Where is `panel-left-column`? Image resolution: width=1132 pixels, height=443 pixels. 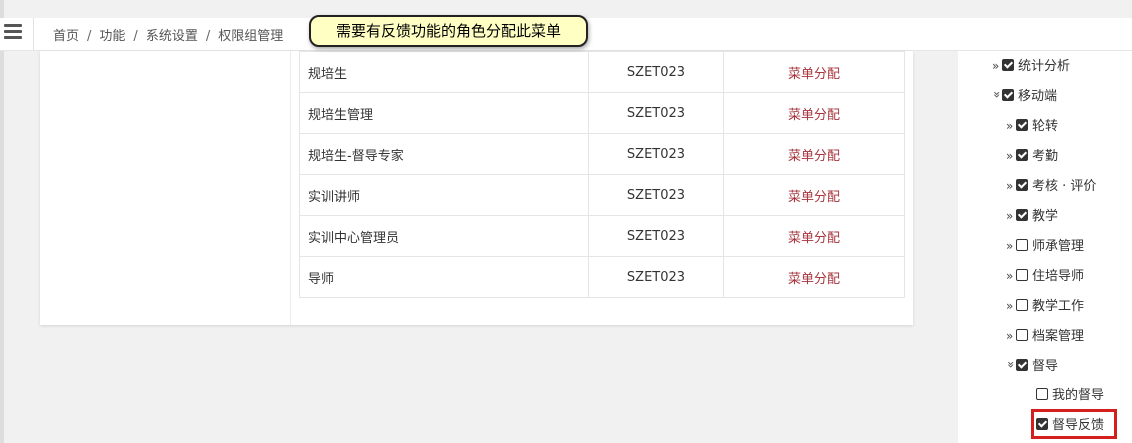
panel-left-column is located at coordinates (165, 188).